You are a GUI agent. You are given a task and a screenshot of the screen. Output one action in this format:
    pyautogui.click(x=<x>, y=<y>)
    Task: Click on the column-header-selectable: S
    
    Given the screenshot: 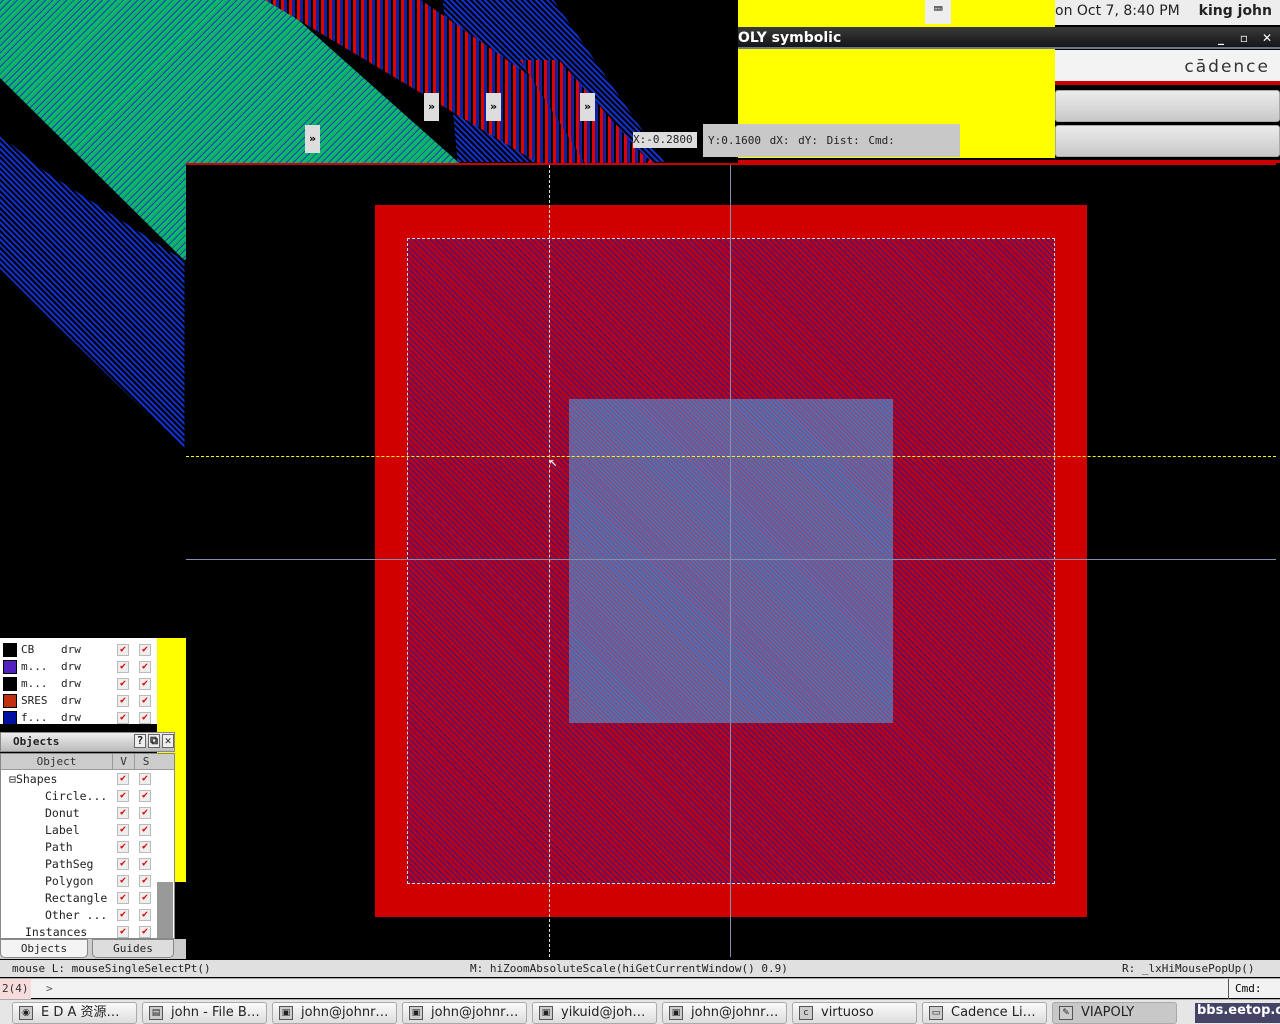 What is the action you would take?
    pyautogui.click(x=146, y=761)
    